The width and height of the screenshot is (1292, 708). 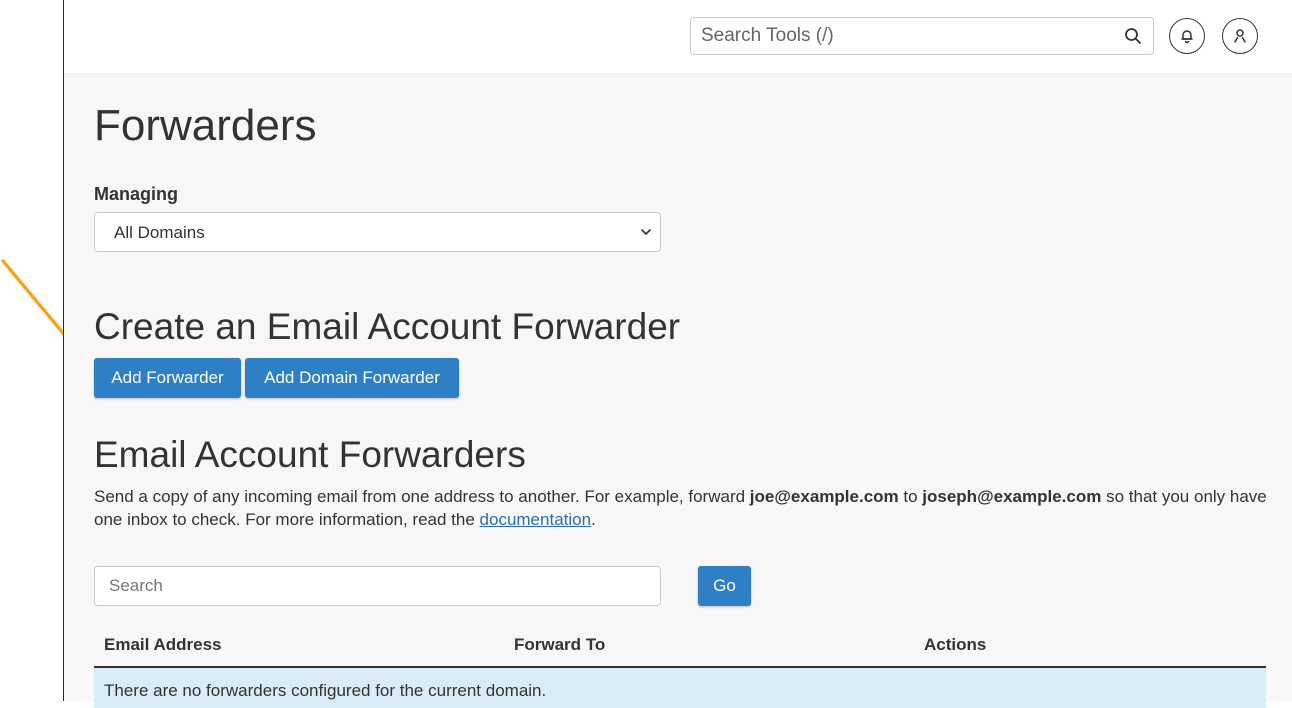 I want to click on create-forwarder-heading: Create an Email Account Forwarder, so click(x=387, y=326).